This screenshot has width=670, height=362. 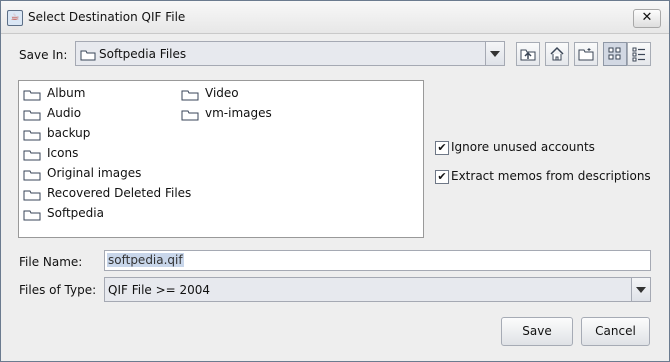 I want to click on file-name-input: softpedia.qif, so click(x=377, y=260).